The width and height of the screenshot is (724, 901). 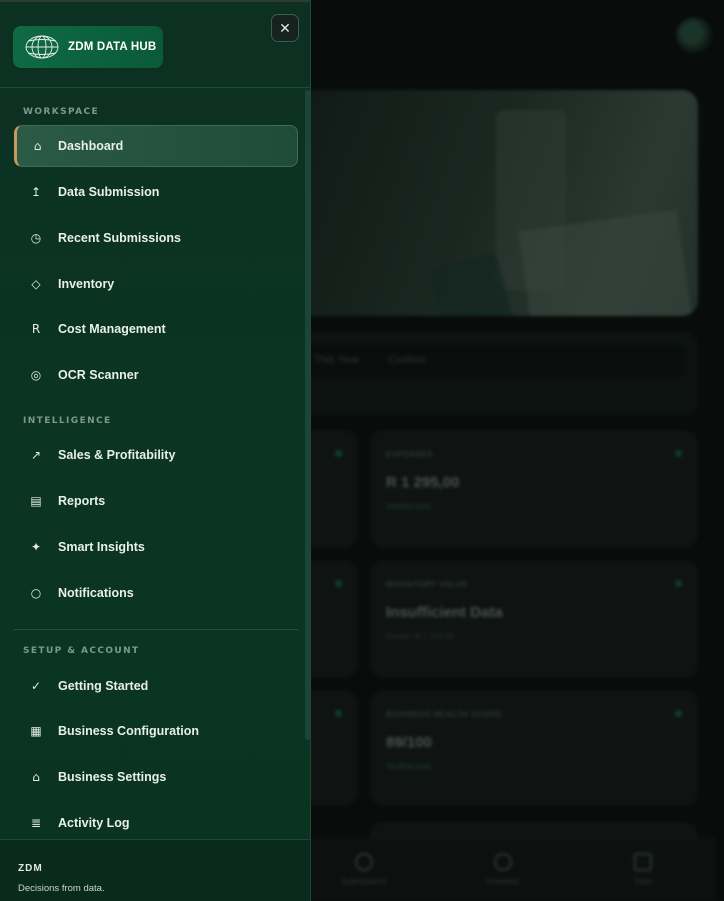 What do you see at coordinates (156, 731) in the screenshot?
I see `nav-item-business-configuration: ▦ Business Configuration` at bounding box center [156, 731].